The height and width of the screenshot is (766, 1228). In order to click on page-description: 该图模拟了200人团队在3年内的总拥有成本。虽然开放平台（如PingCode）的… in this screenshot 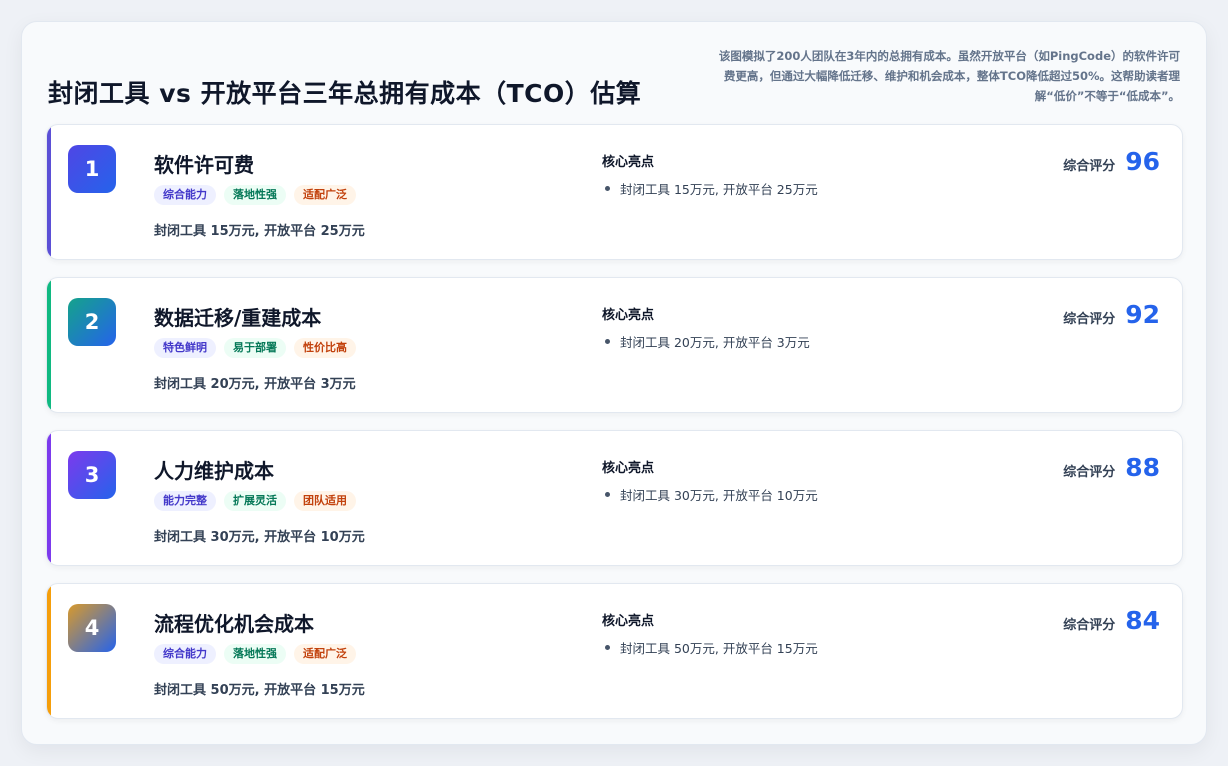, I will do `click(949, 76)`.